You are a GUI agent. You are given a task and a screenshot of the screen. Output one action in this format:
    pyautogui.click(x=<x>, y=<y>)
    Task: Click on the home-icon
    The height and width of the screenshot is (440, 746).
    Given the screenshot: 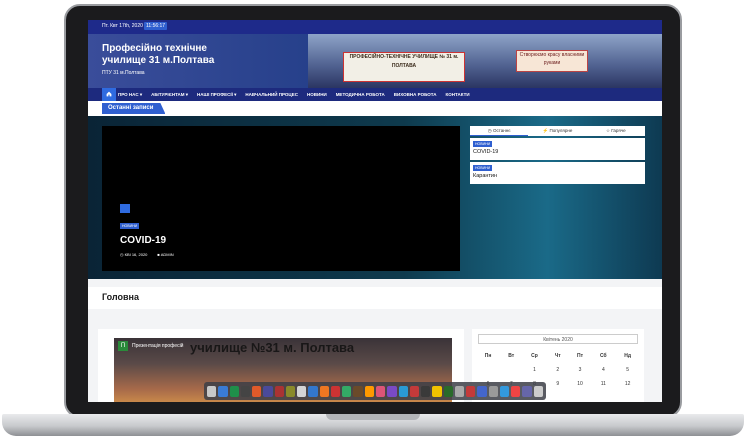 What is the action you would take?
    pyautogui.click(x=109, y=94)
    